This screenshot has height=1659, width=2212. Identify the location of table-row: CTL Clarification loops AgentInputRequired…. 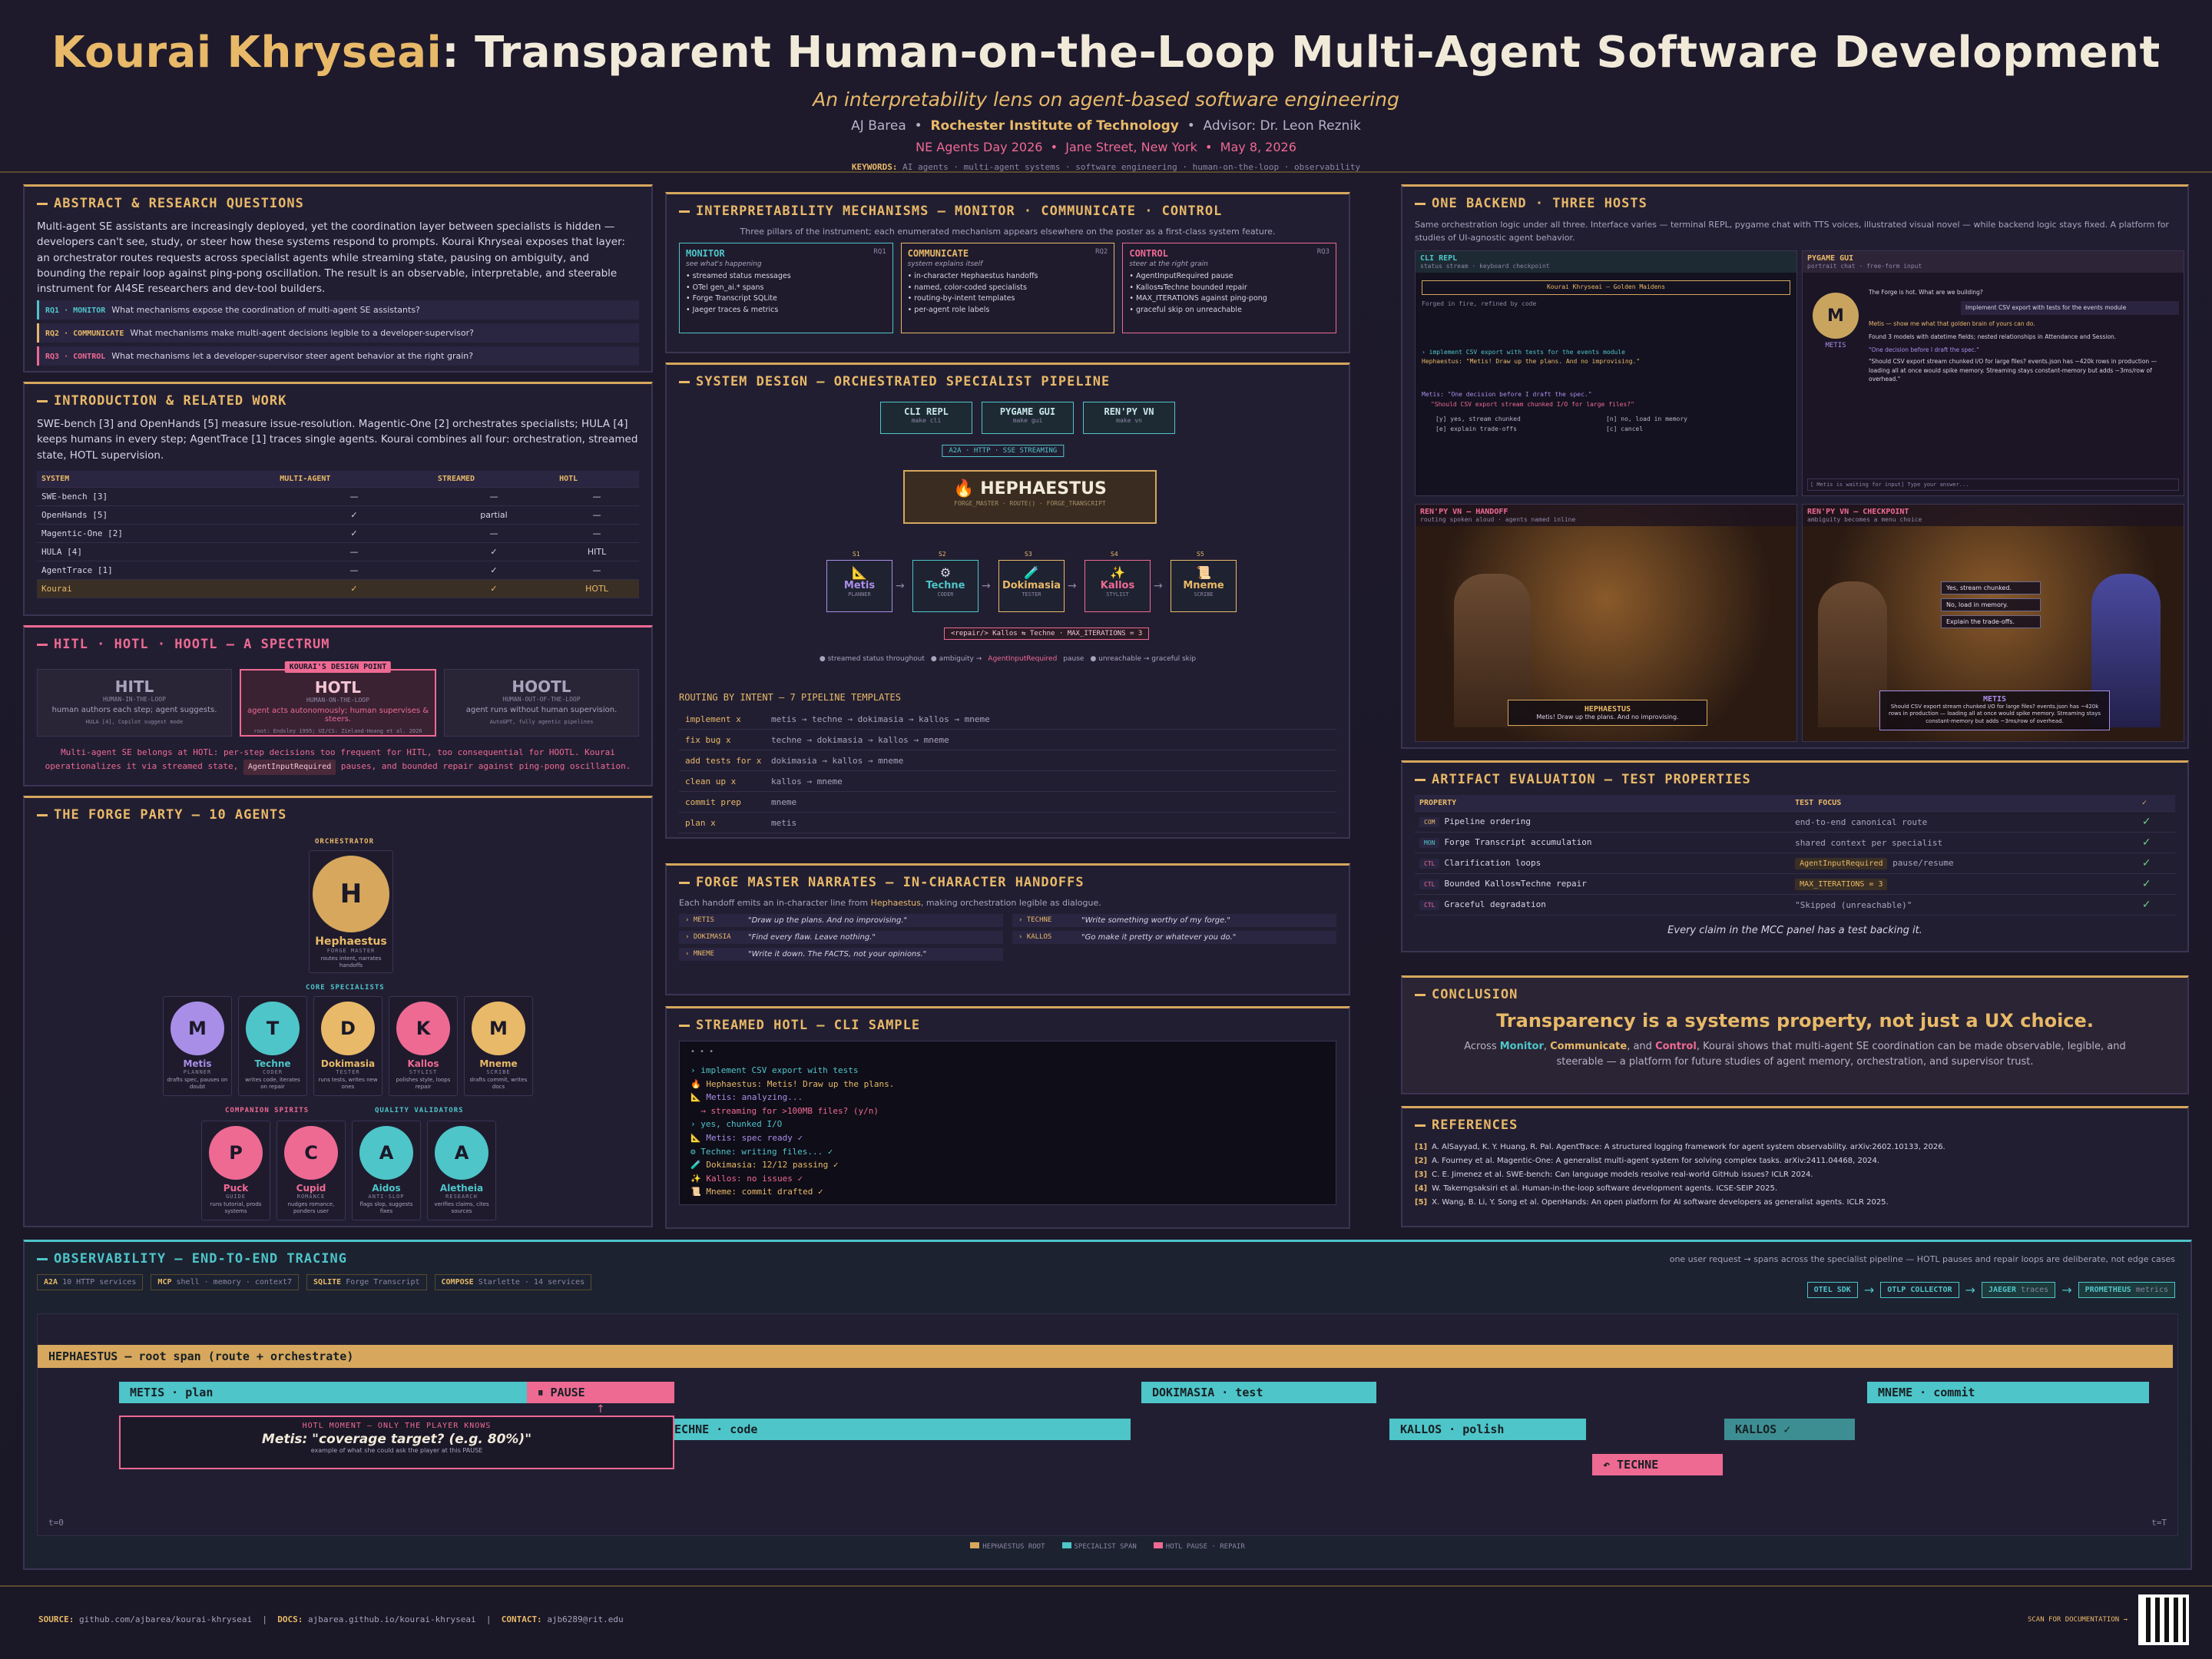
(1795, 863).